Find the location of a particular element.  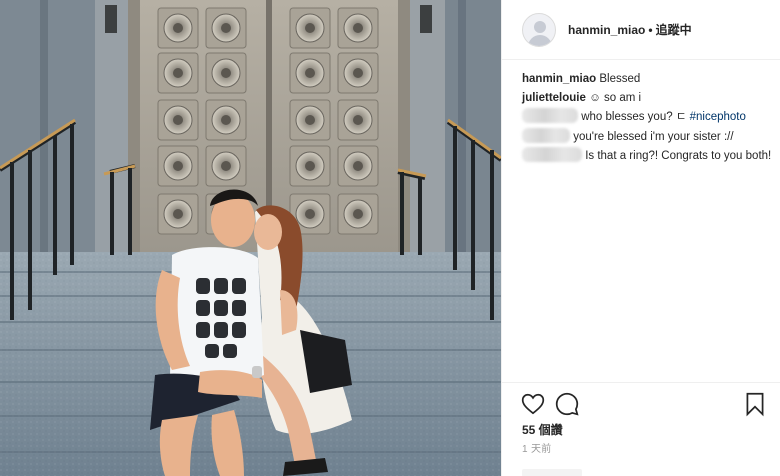

comment-icon is located at coordinates (567, 404).